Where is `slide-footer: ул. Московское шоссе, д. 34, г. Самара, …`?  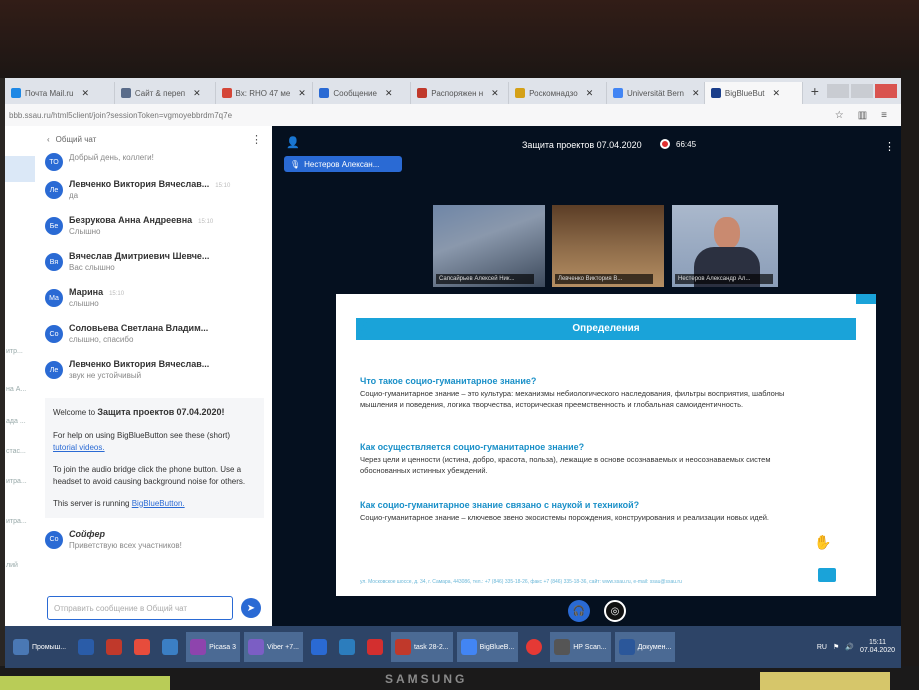
slide-footer: ул. Московское шоссе, д. 34, г. Самара, … is located at coordinates (521, 582).